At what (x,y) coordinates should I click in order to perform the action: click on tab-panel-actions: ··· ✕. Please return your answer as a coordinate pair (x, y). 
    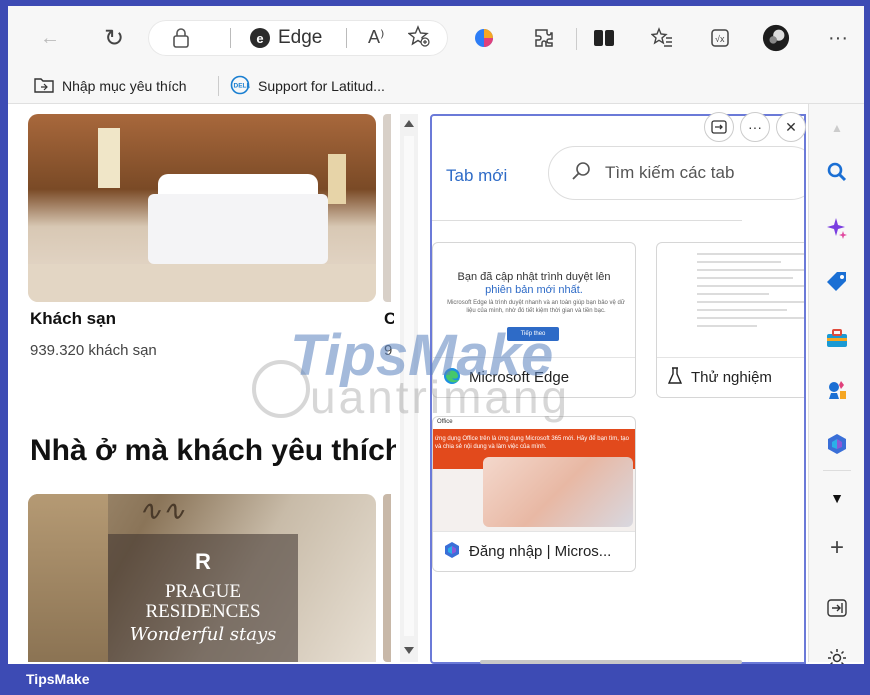
    Looking at the image, I should click on (755, 127).